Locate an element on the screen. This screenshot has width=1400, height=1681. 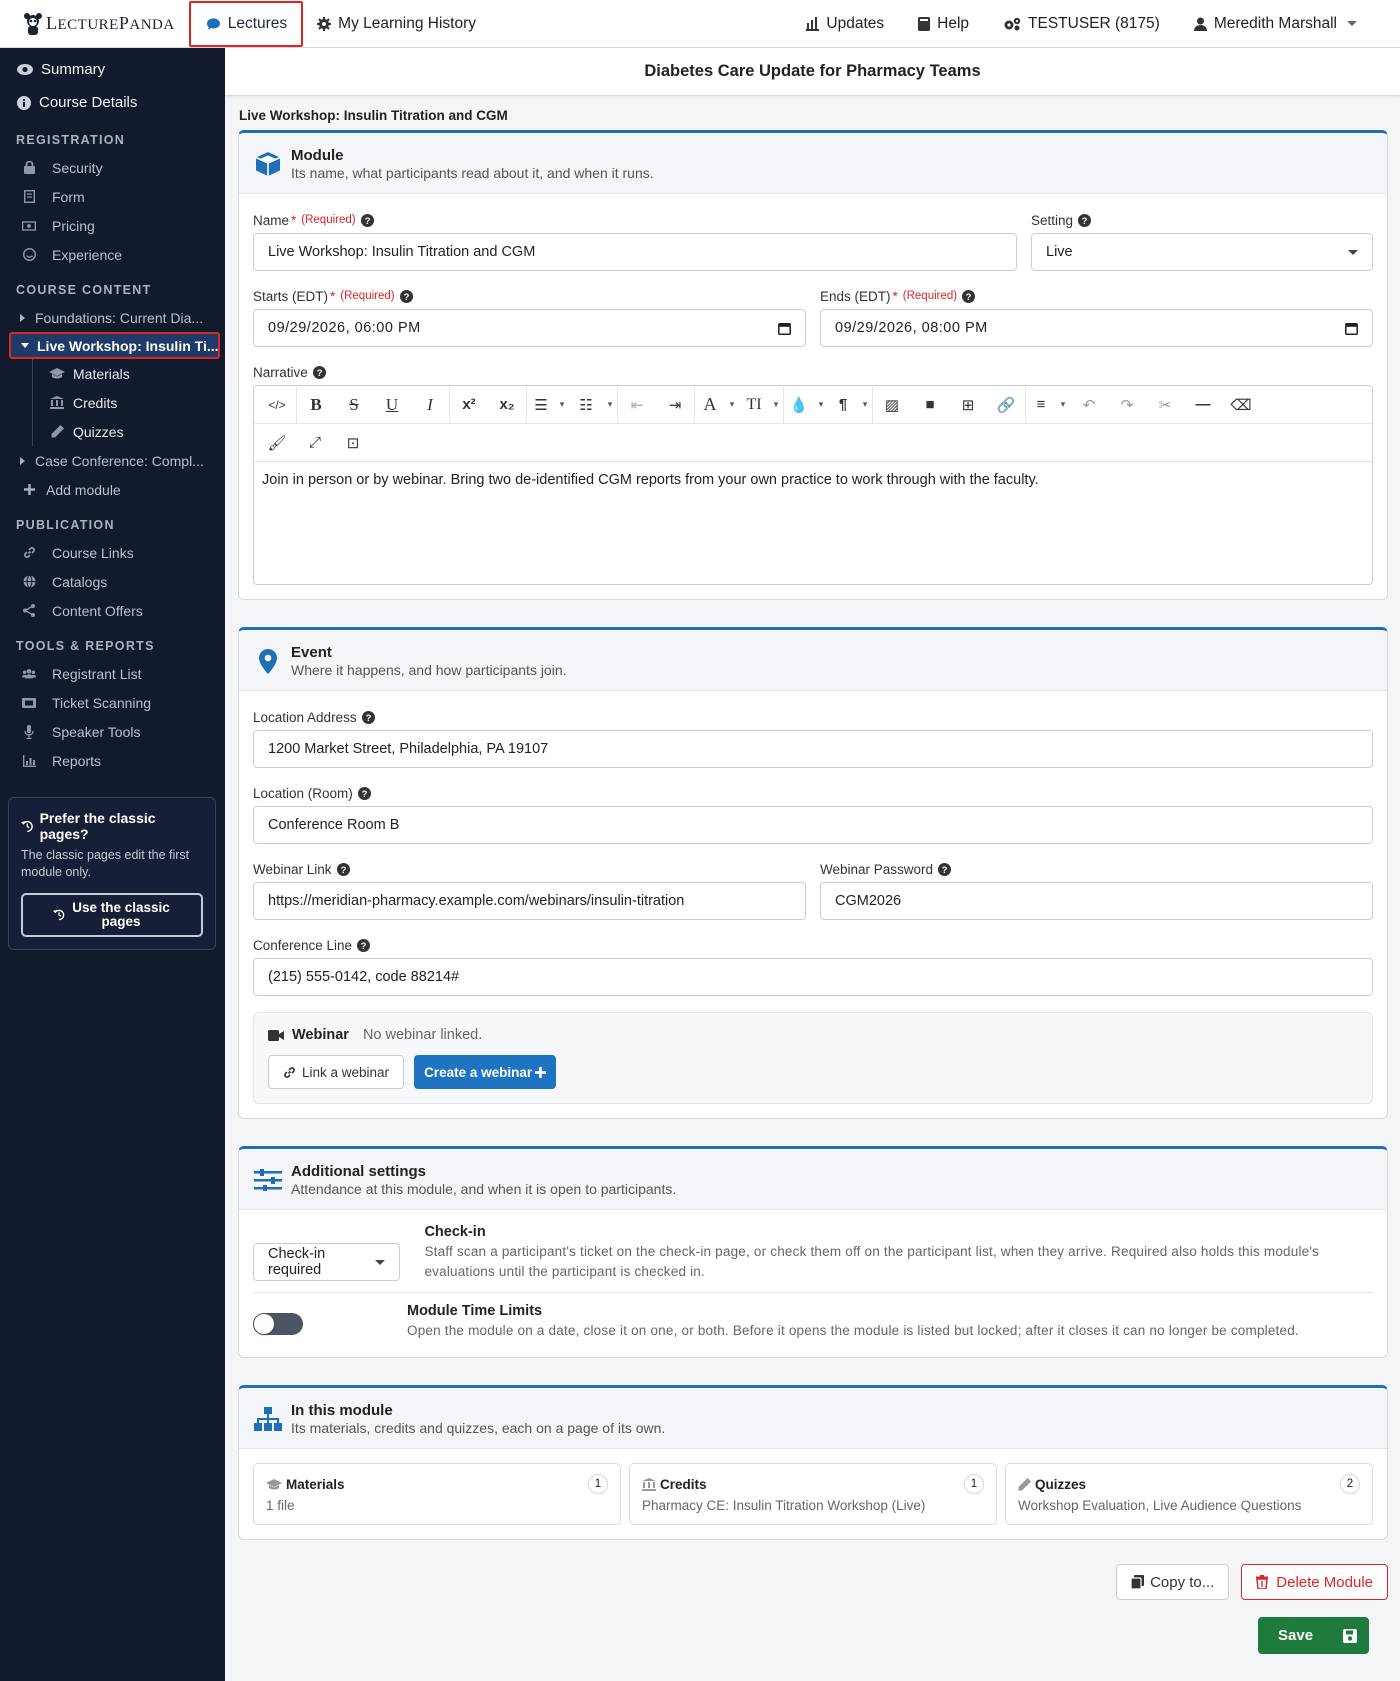
strikethrough-icon: S is located at coordinates (354, 405).